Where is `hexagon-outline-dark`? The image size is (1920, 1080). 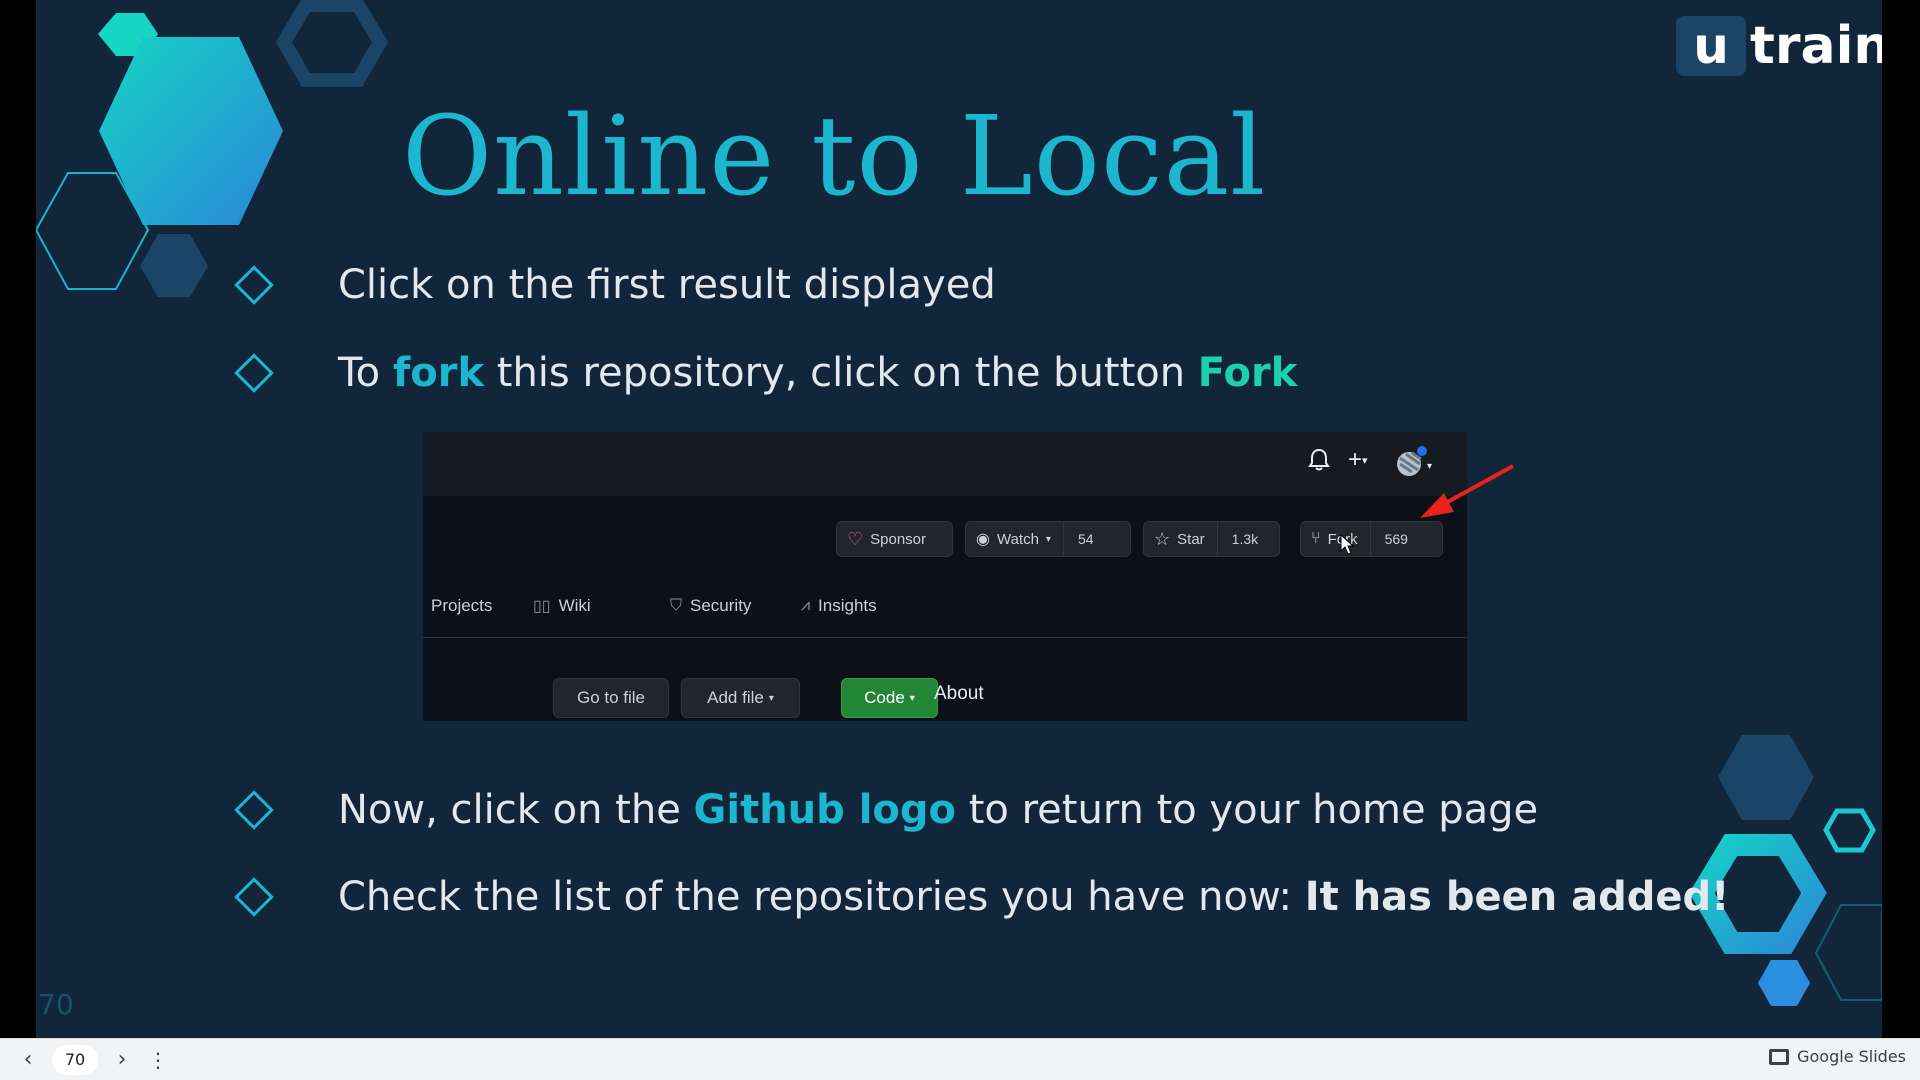
hexagon-outline-dark is located at coordinates (332, 43).